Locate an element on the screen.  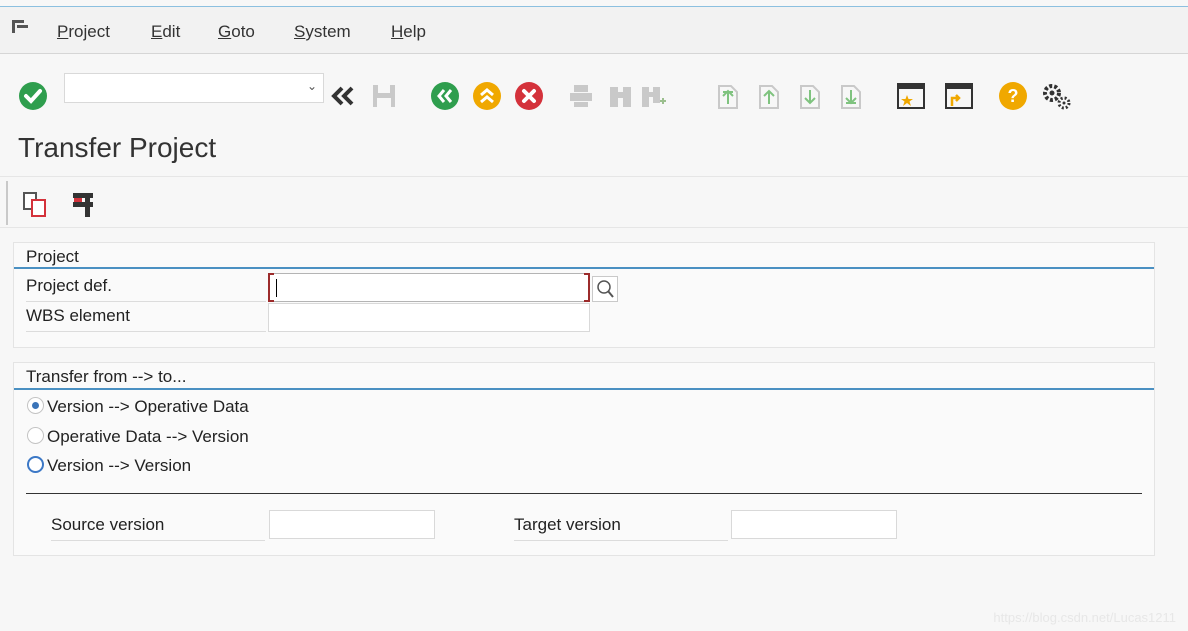
command-field: ⌄ is located at coordinates (194, 88).